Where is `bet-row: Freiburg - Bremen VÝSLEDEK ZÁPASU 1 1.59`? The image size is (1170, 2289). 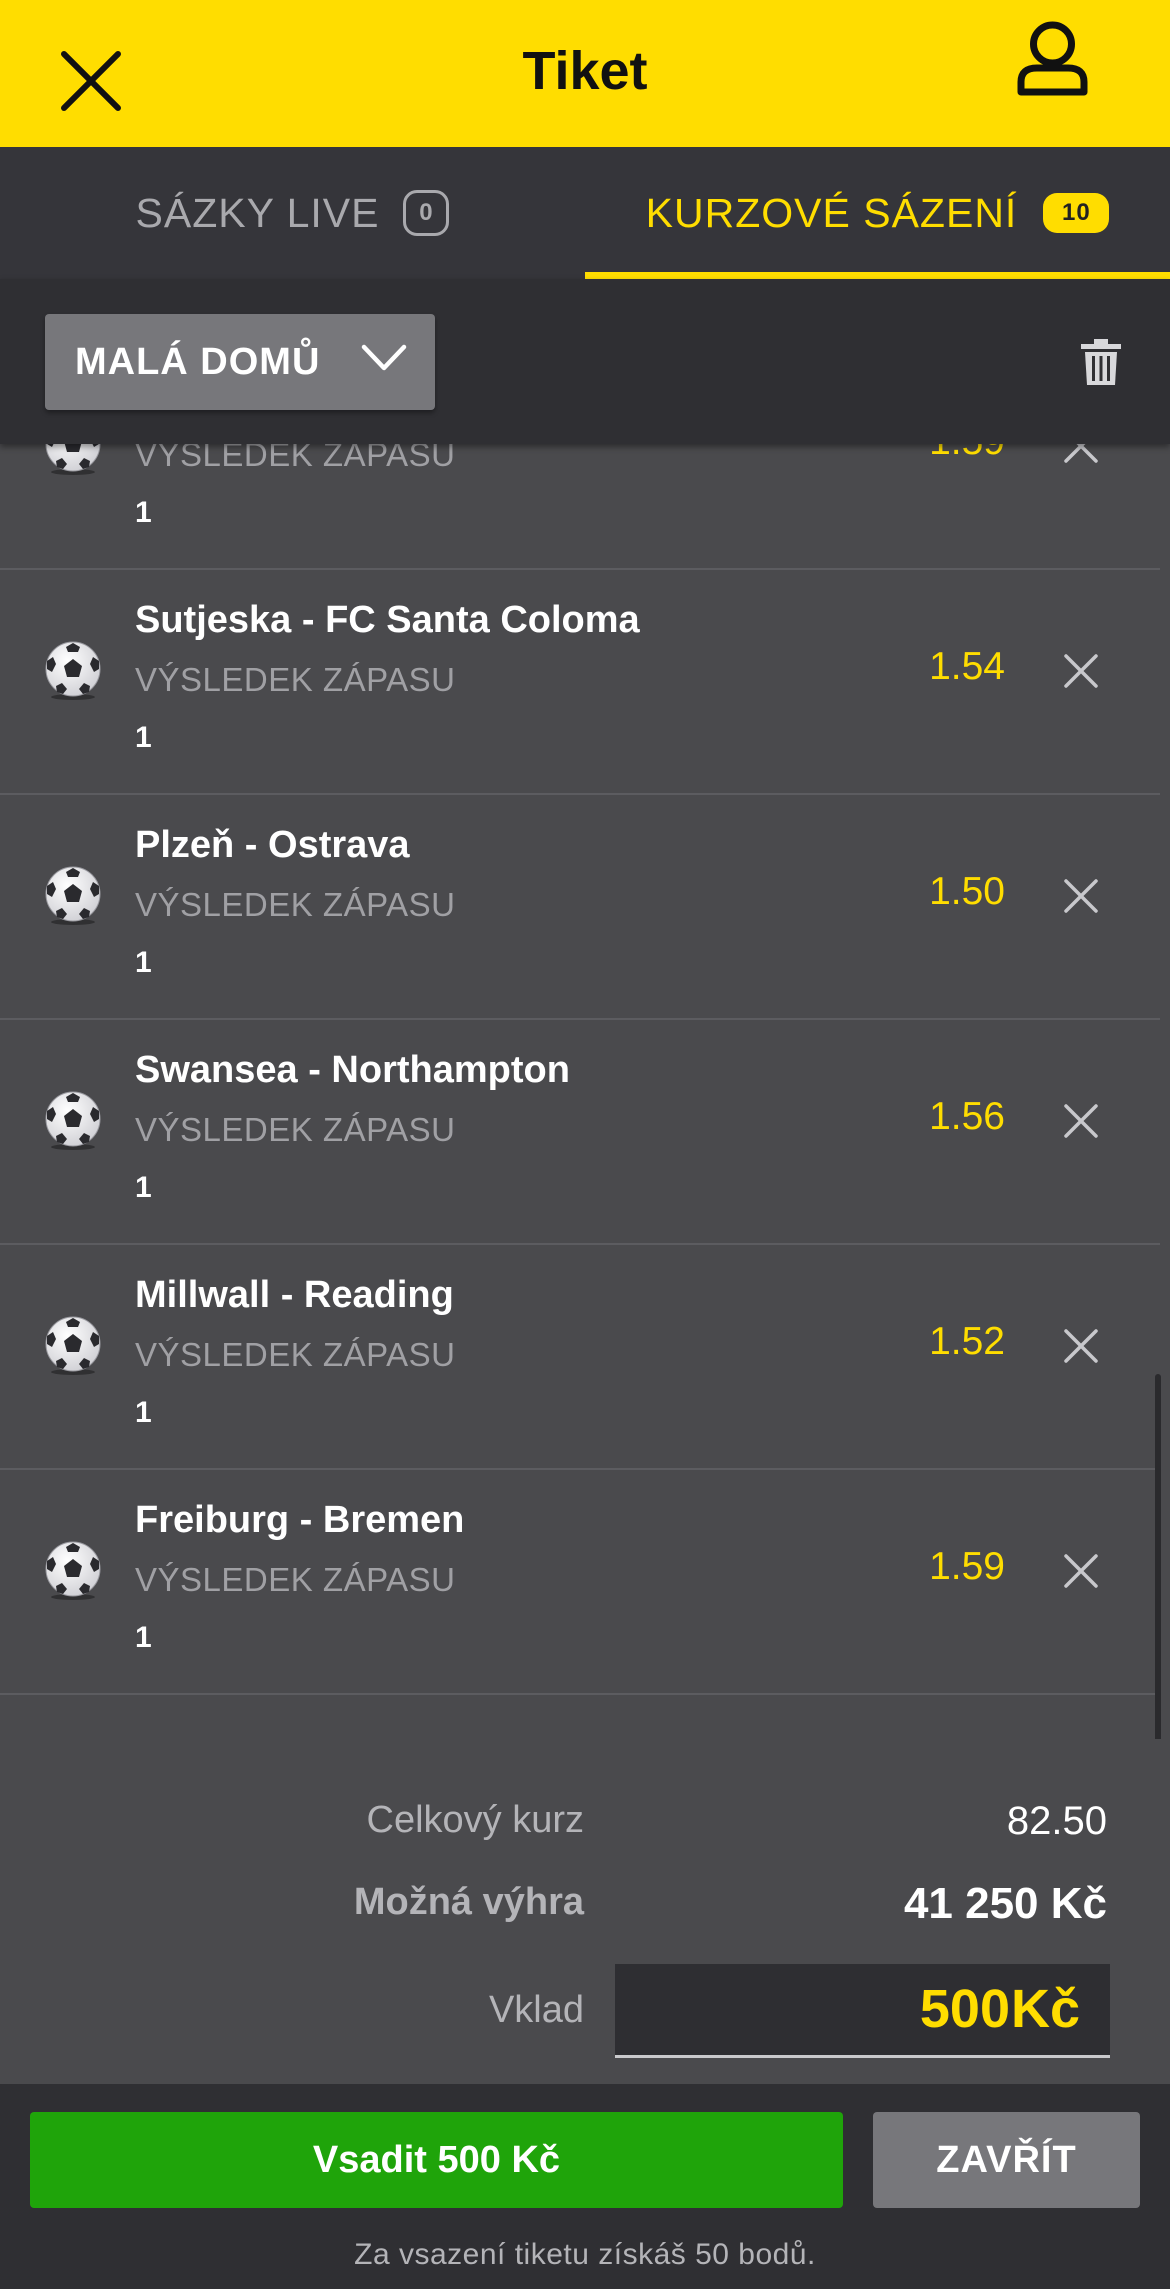 bet-row: Freiburg - Bremen VÝSLEDEK ZÁPASU 1 1.59 is located at coordinates (580, 1583).